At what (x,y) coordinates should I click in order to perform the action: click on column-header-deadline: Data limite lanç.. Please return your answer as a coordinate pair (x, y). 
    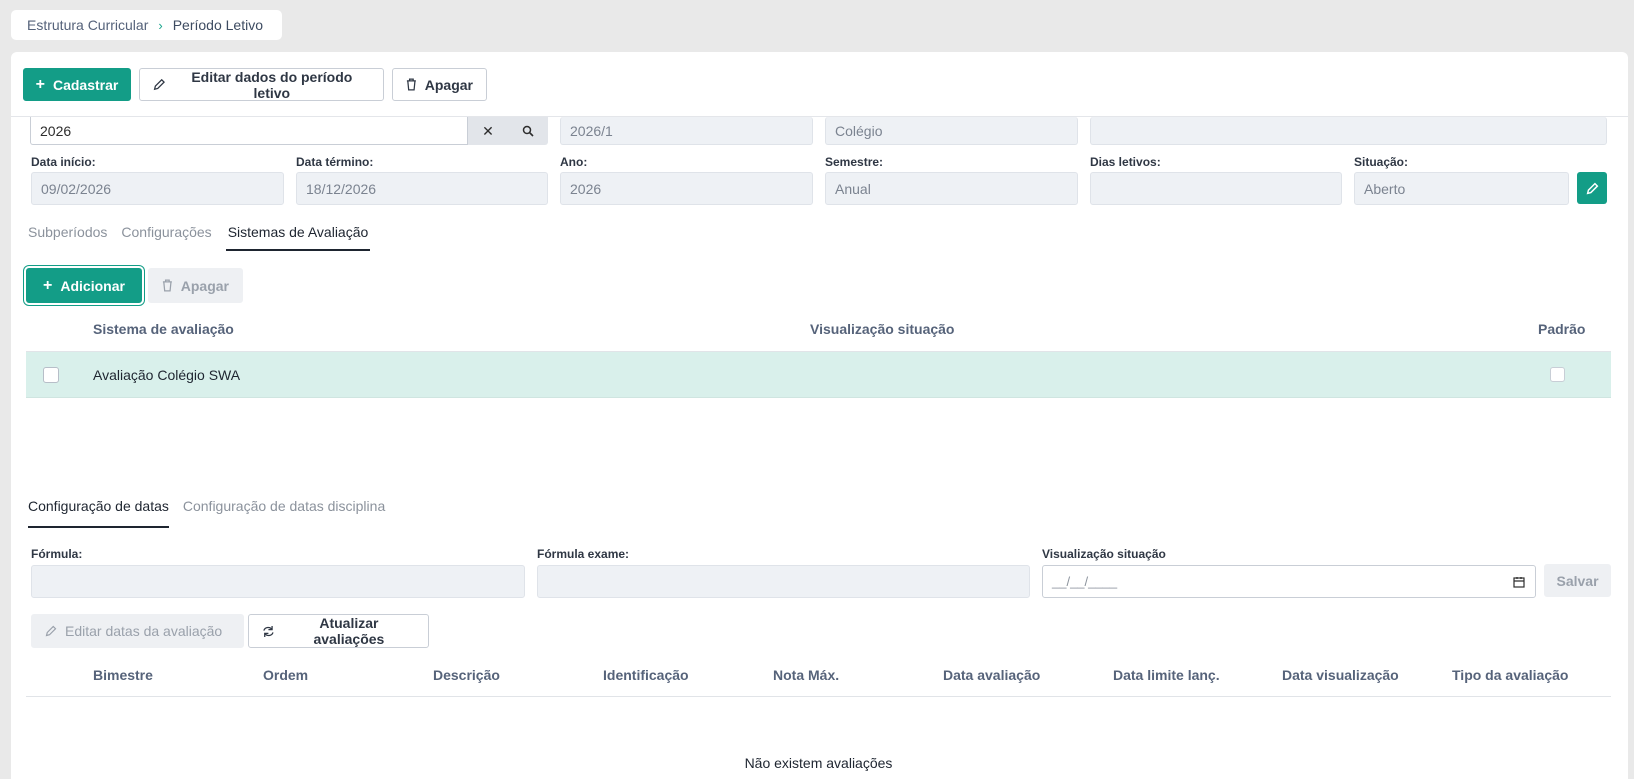
    Looking at the image, I should click on (1166, 675).